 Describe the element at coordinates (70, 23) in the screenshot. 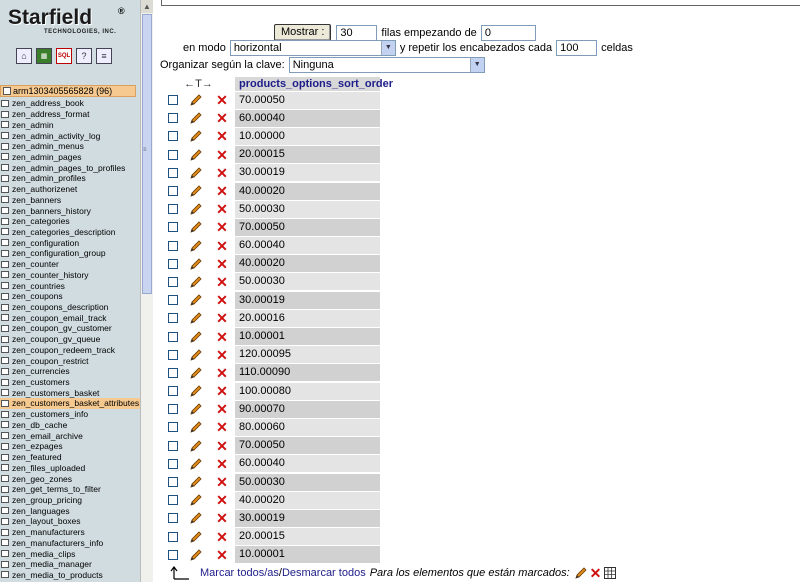

I see `starfield-logo: Starfield ® TECHNOLOGIES, INC.` at that location.